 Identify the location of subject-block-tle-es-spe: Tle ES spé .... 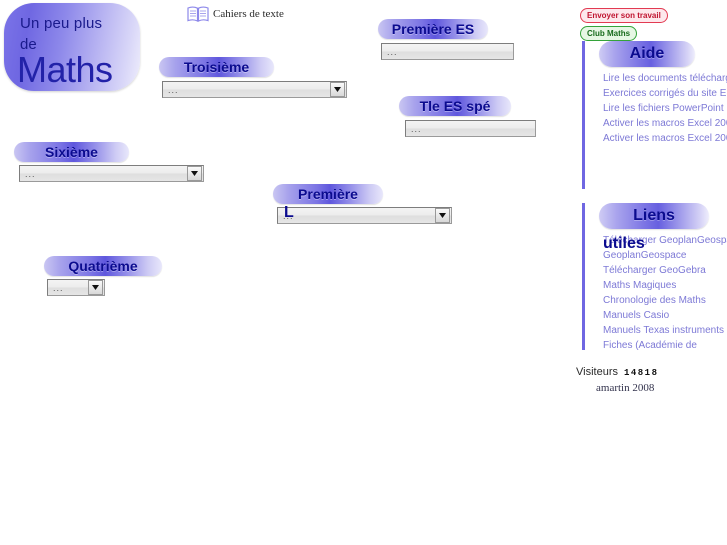
(467, 116).